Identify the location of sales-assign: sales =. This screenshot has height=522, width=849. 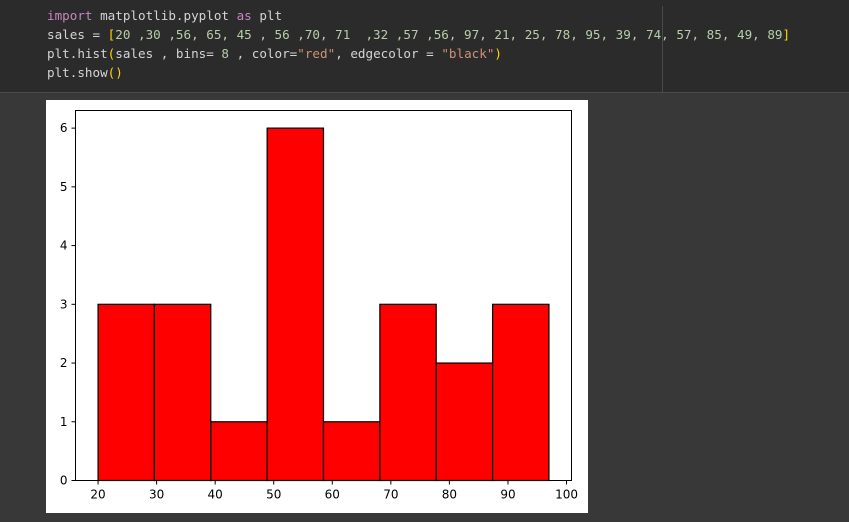
(77, 34).